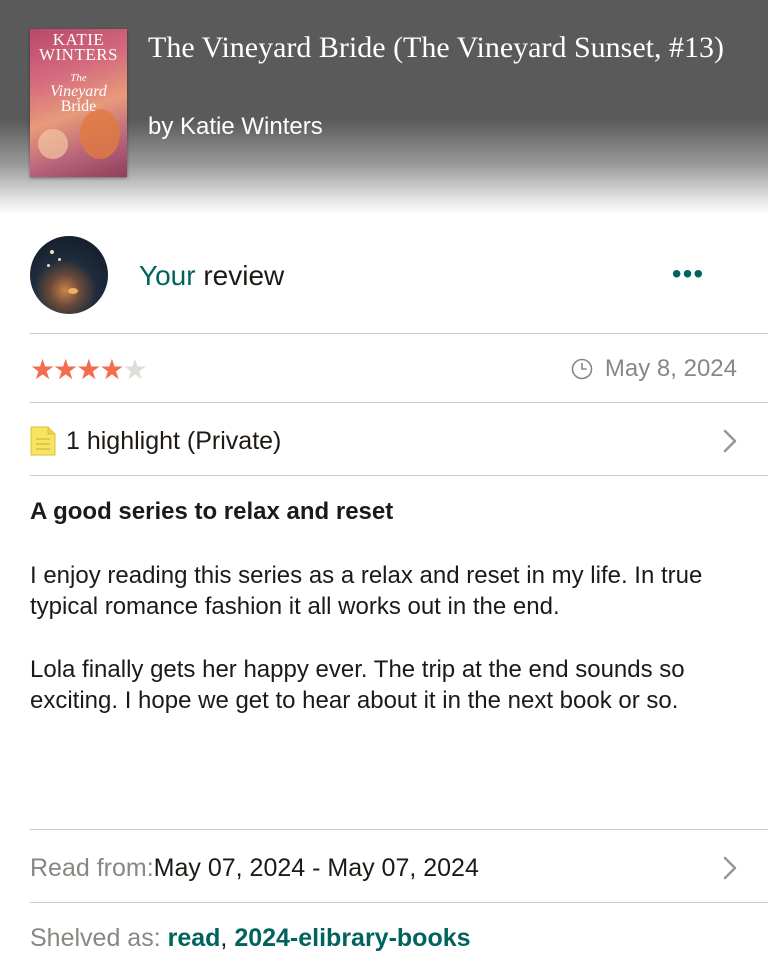 The height and width of the screenshot is (973, 768). Describe the element at coordinates (78, 47) in the screenshot. I see `cover-author: KATIE WINTERS` at that location.